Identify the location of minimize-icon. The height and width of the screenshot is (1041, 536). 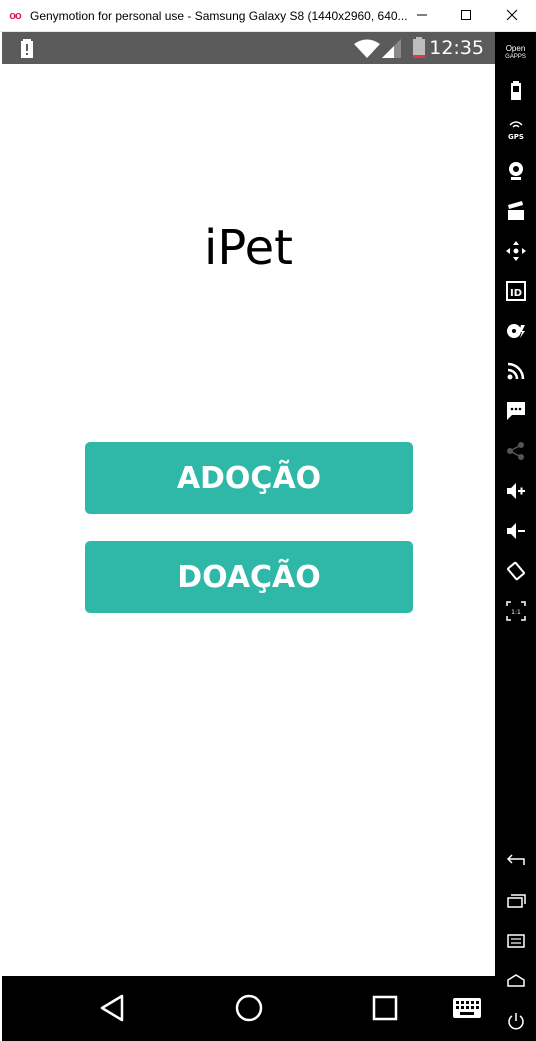
(422, 15).